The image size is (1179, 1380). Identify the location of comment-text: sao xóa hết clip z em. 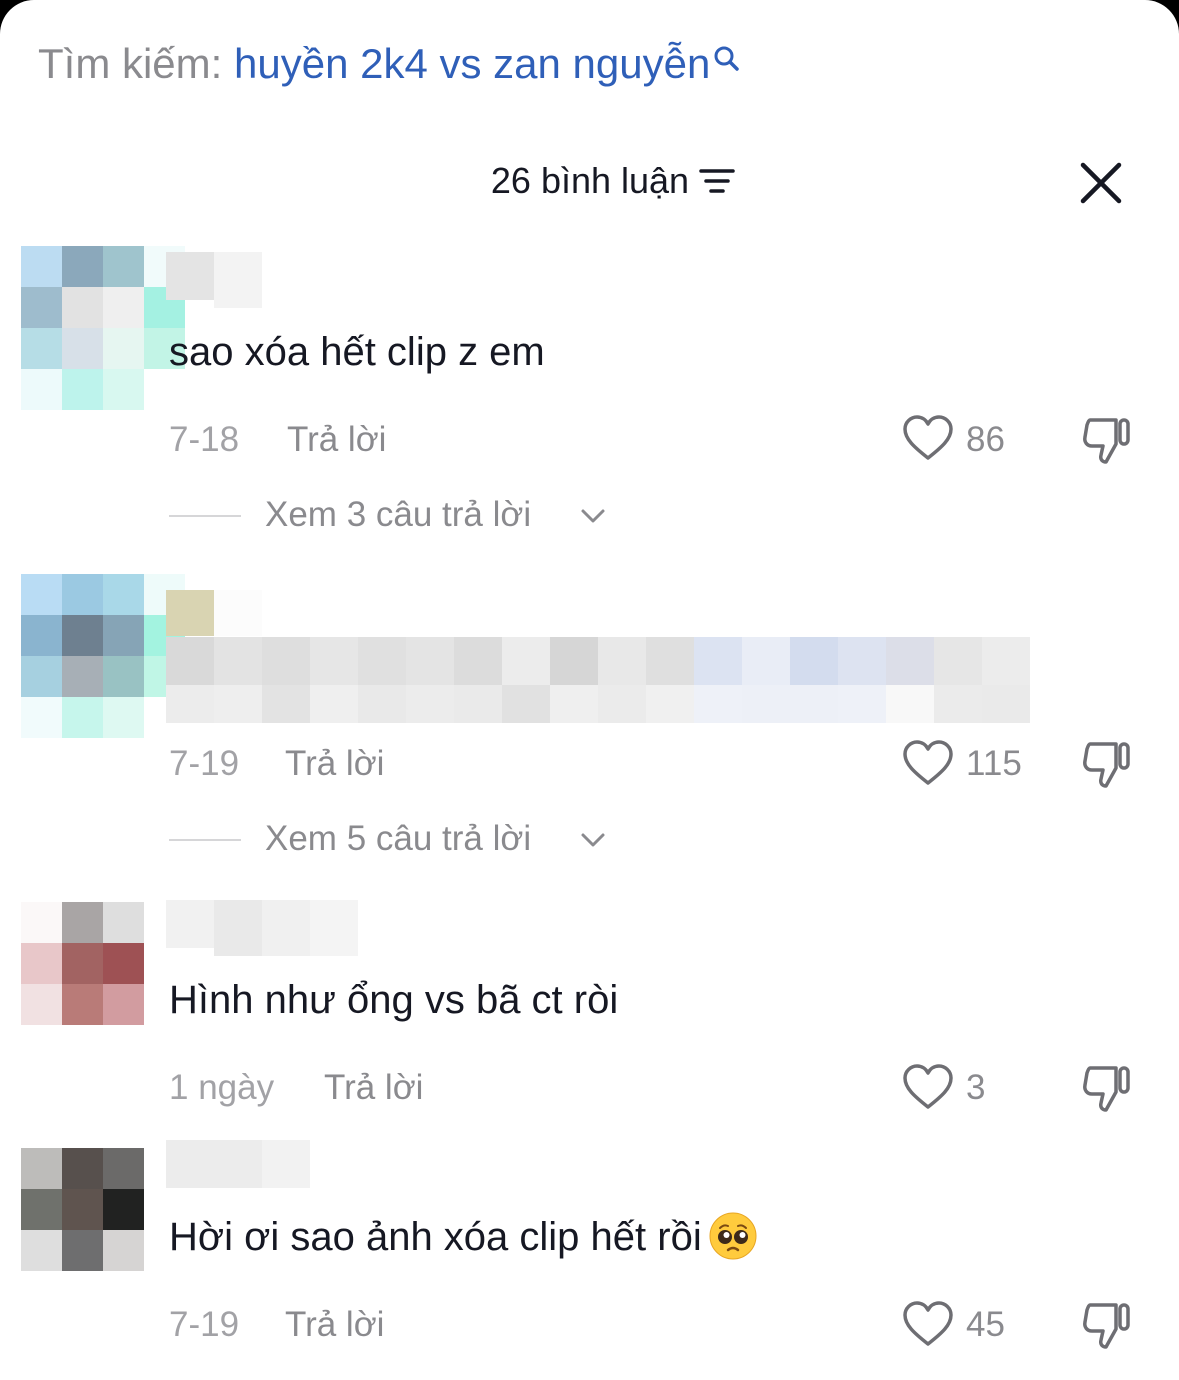
(357, 352).